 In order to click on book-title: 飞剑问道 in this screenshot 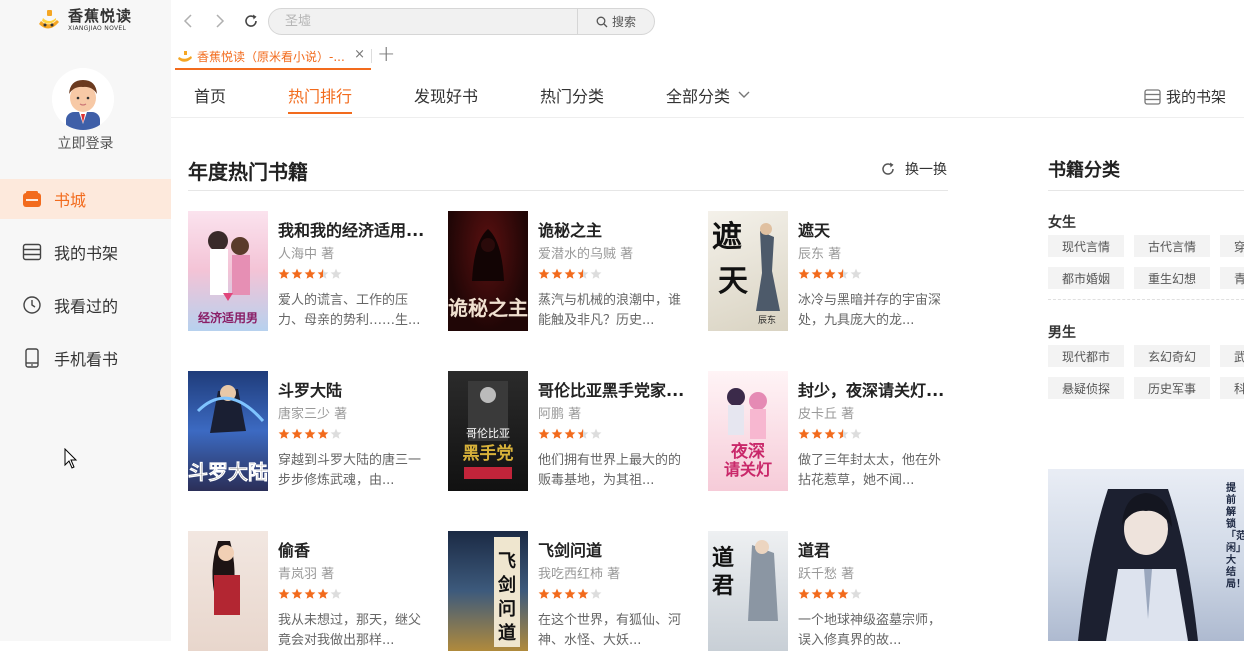, I will do `click(613, 549)`.